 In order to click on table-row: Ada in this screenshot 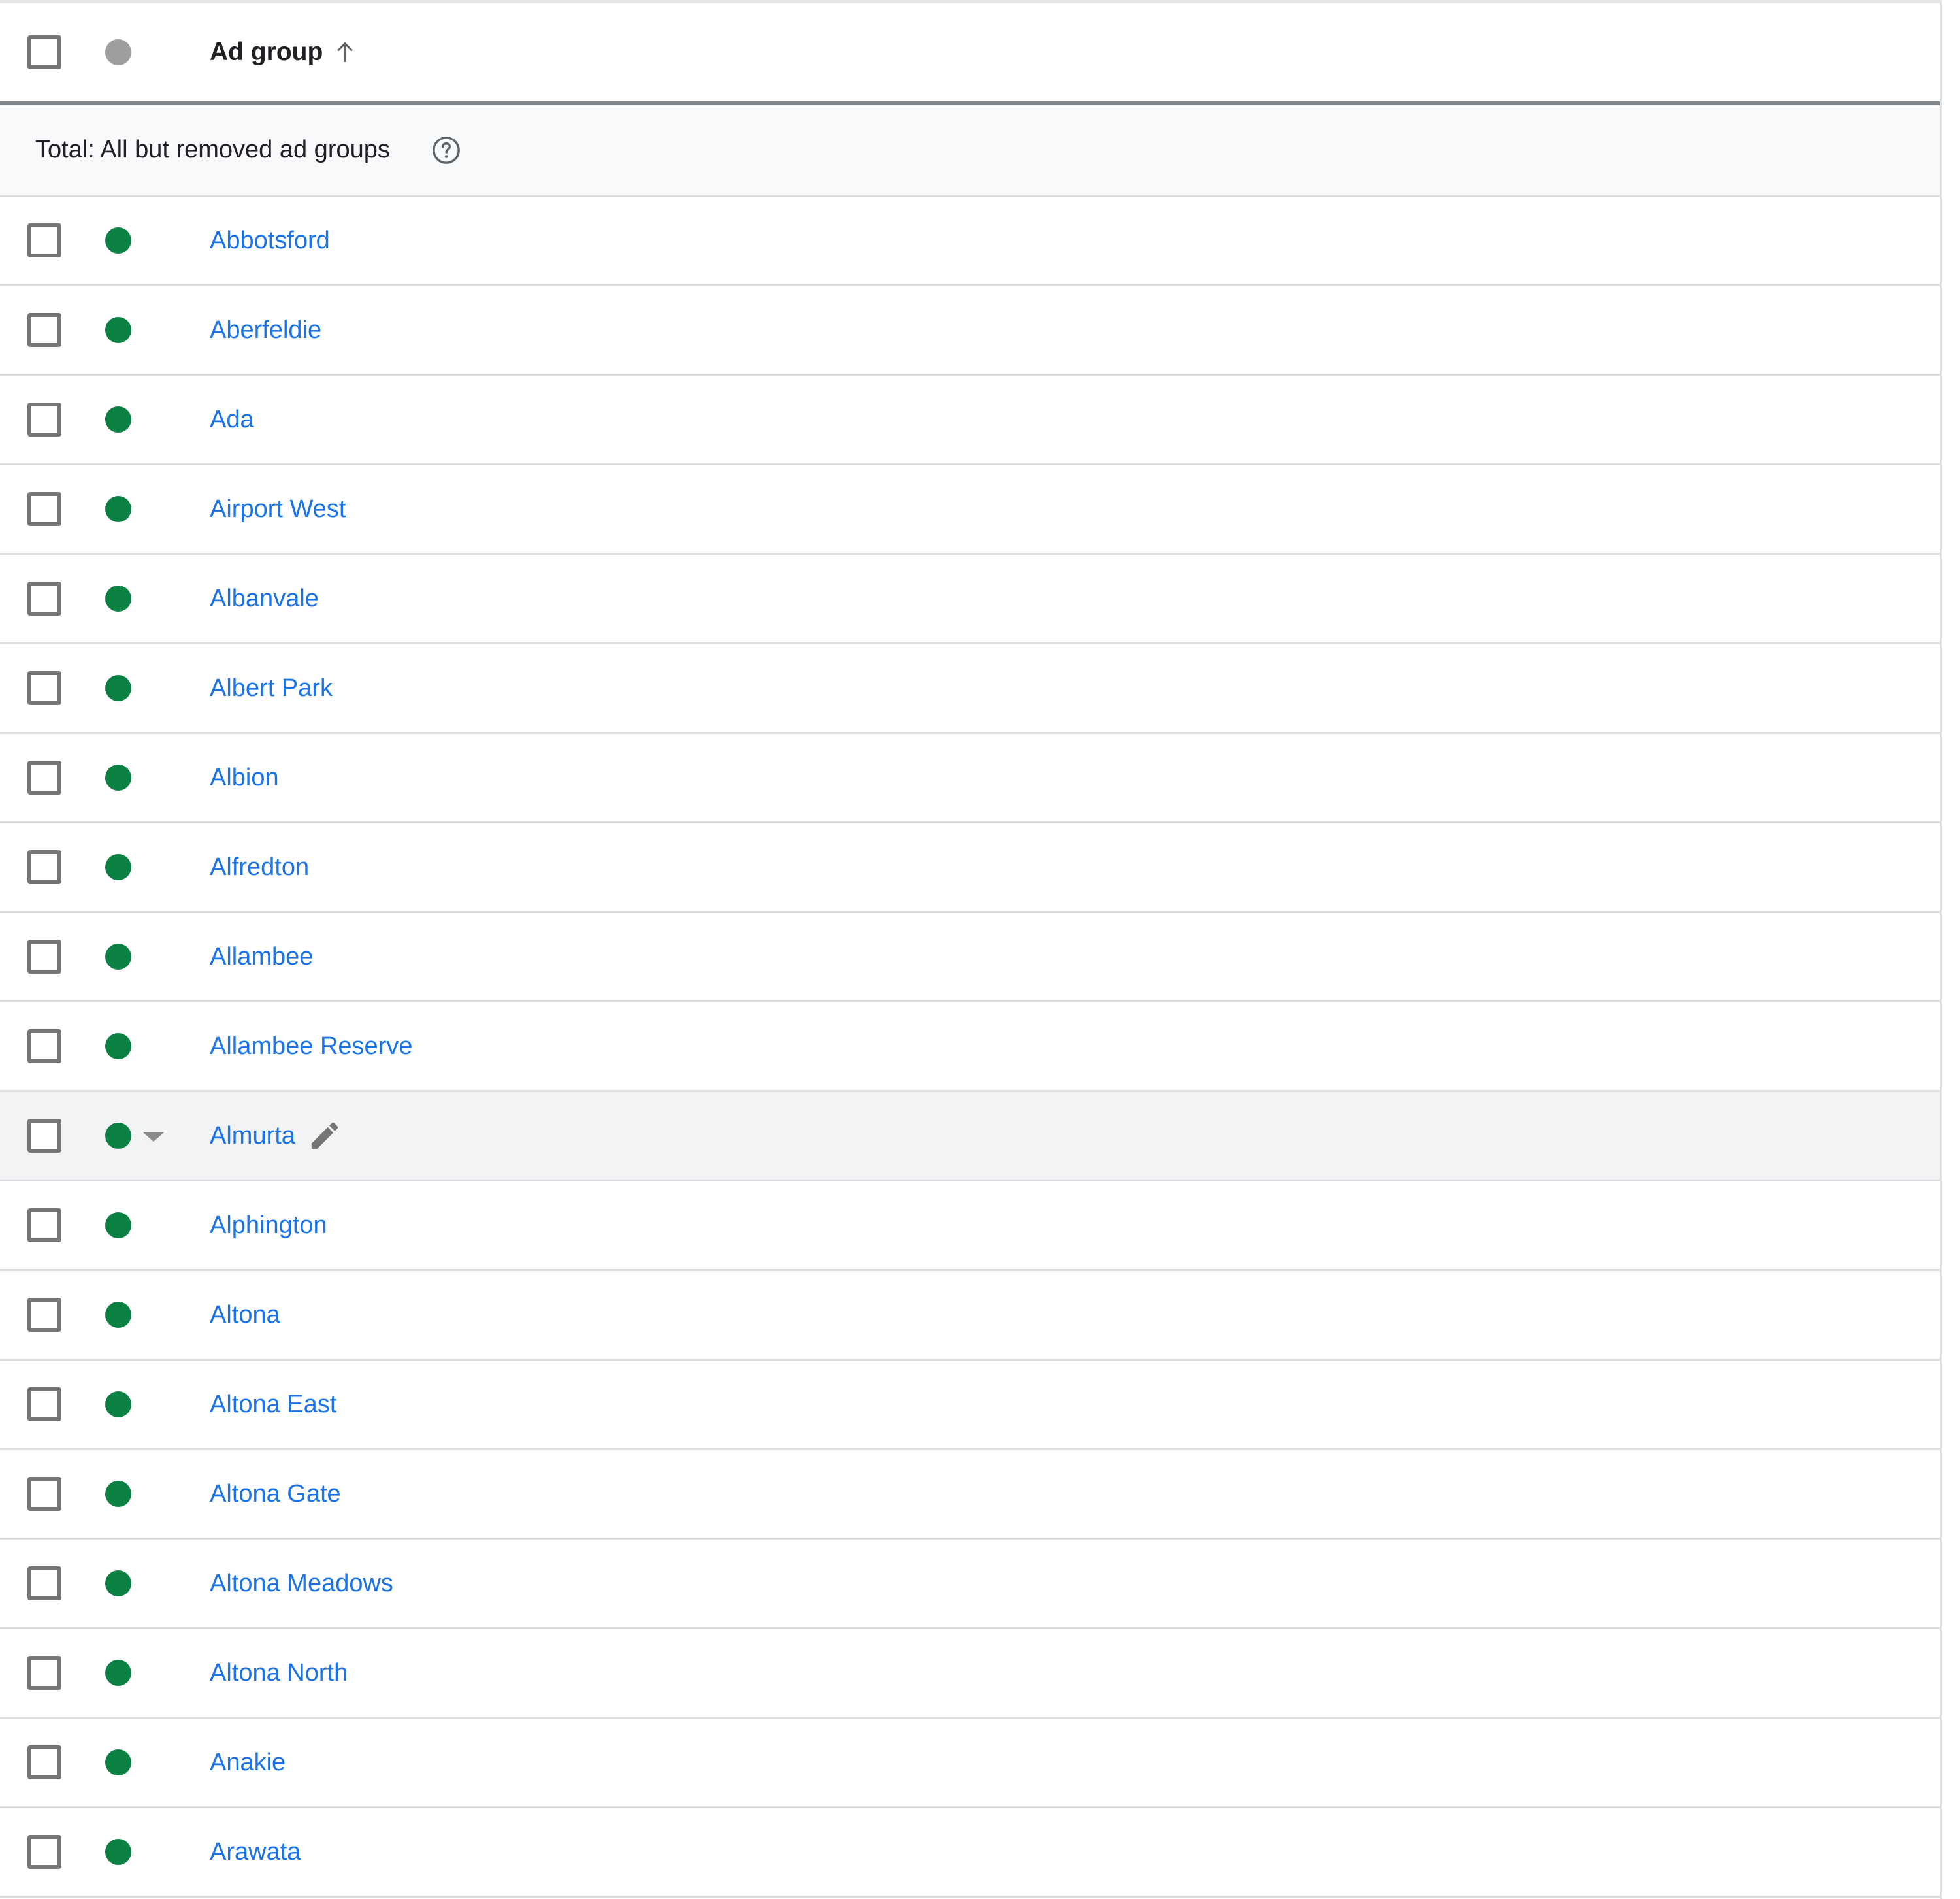, I will do `click(970, 421)`.